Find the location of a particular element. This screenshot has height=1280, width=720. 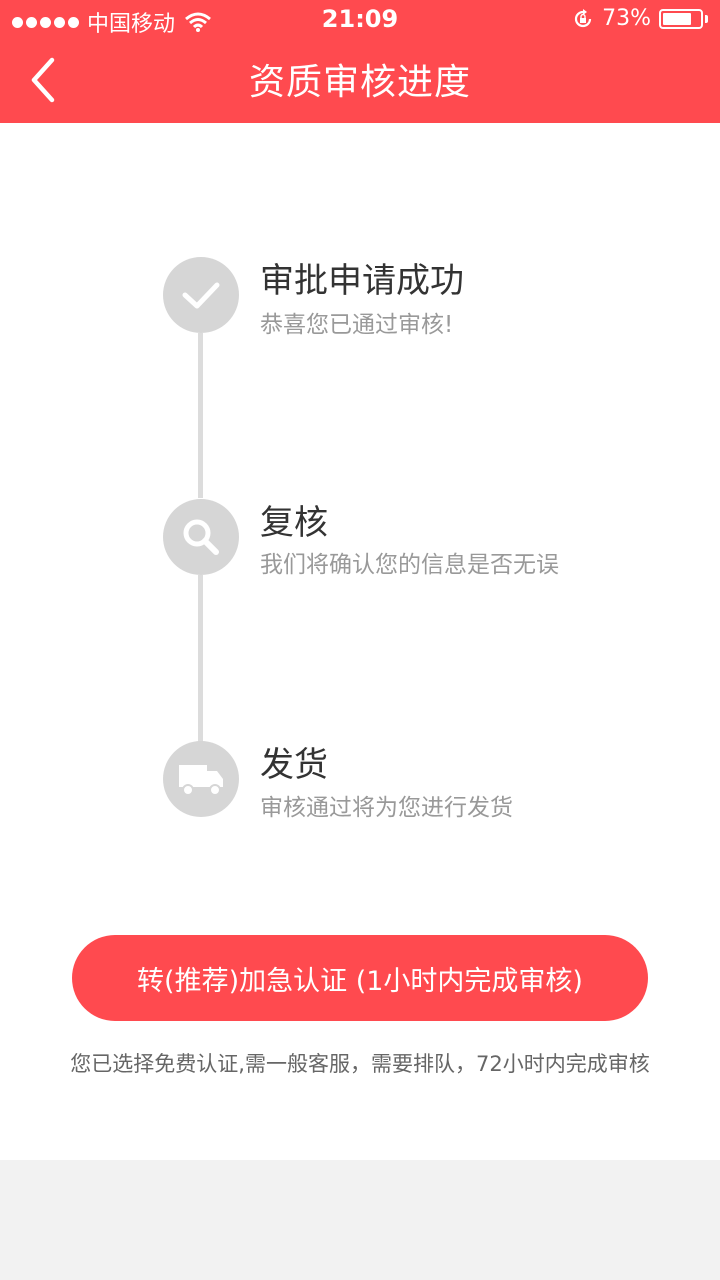

battery-icon is located at coordinates (681, 18).